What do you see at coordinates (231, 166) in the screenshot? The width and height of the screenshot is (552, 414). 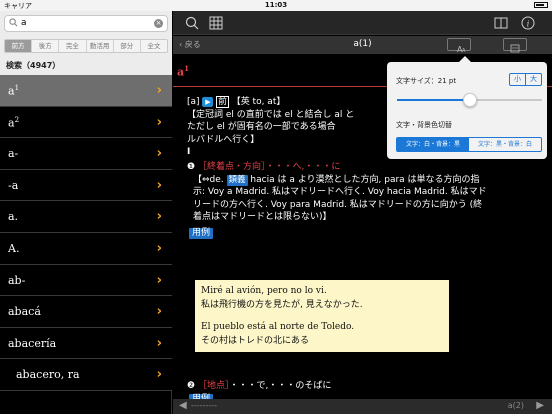 I see `sense-label: ［終着点・方向］` at bounding box center [231, 166].